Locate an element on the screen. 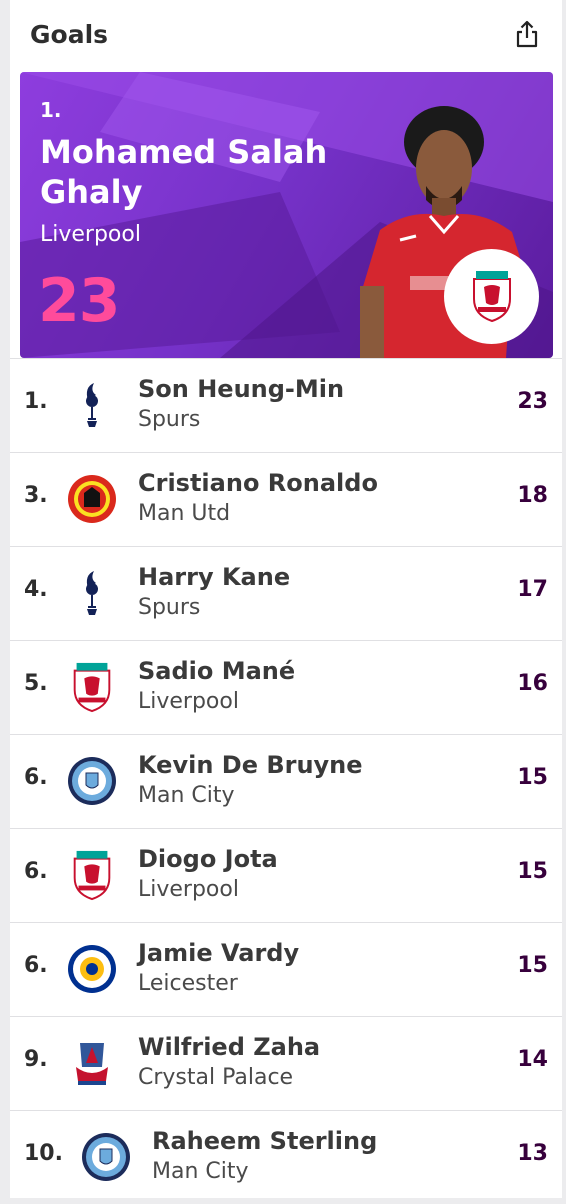 The width and height of the screenshot is (566, 1204). row-player-name: Sadio Mané is located at coordinates (217, 671).